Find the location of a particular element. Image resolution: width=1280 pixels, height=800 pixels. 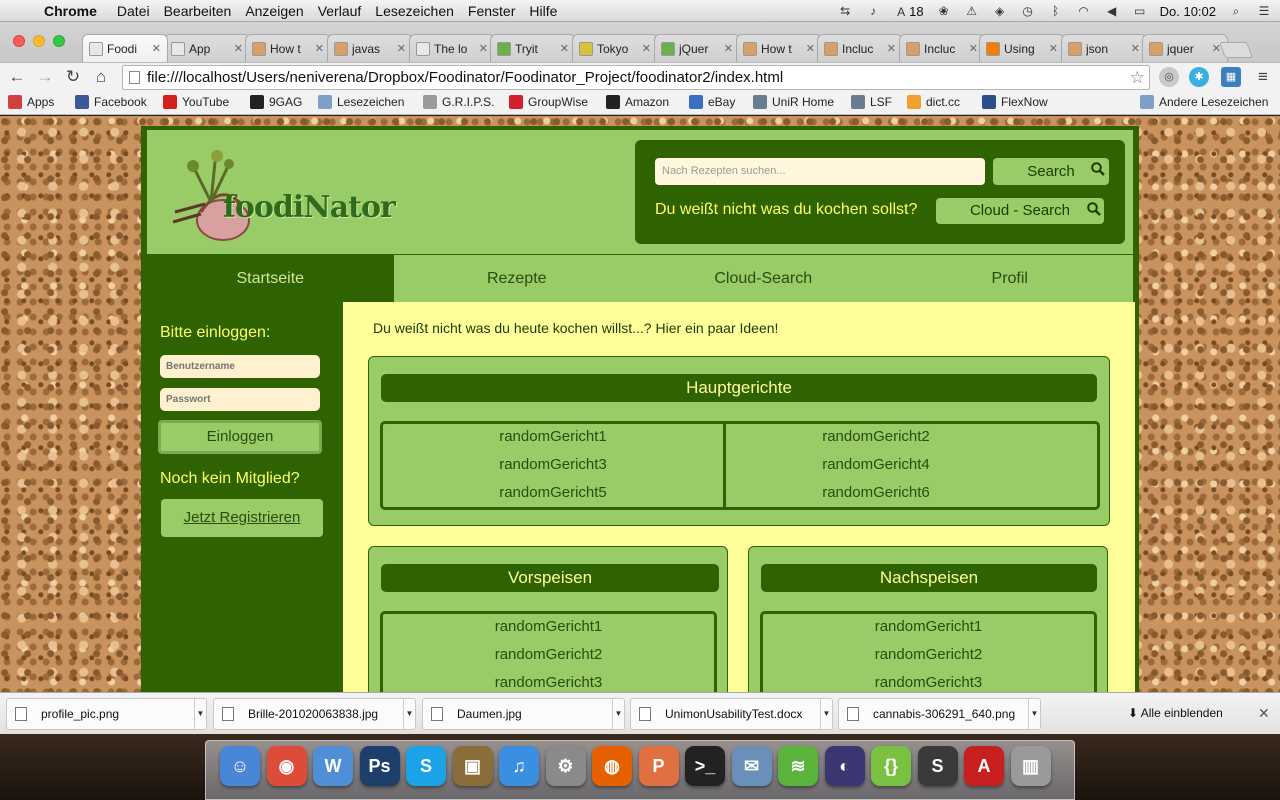

download-item: profile_pic.png ▼ is located at coordinates (106, 714).